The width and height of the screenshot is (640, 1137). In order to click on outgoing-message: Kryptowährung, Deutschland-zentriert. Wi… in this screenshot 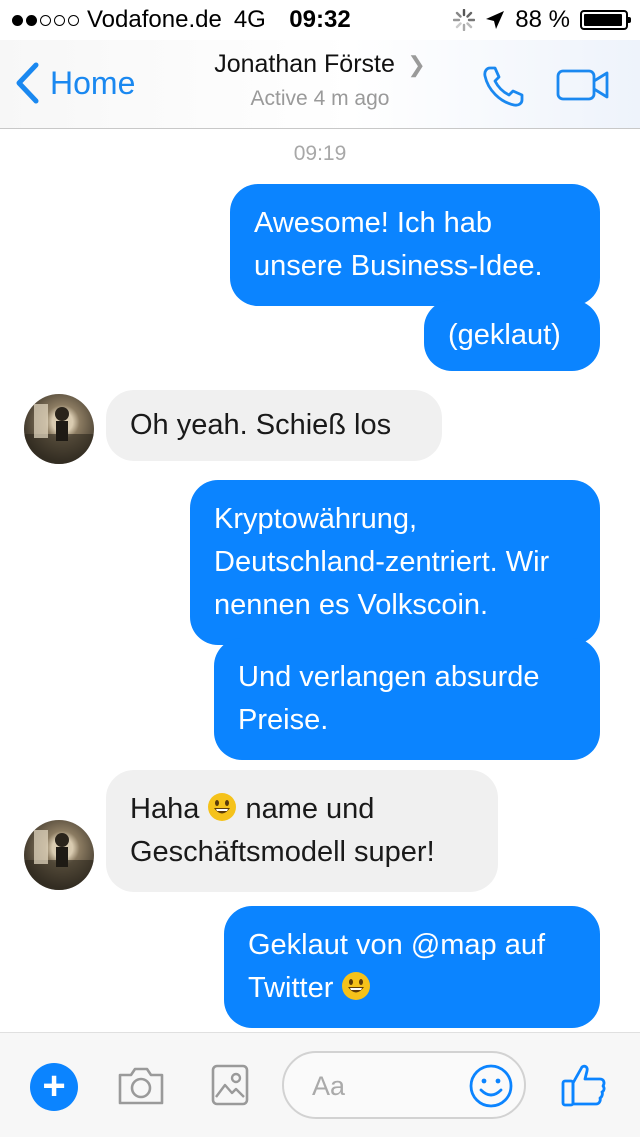, I will do `click(395, 562)`.